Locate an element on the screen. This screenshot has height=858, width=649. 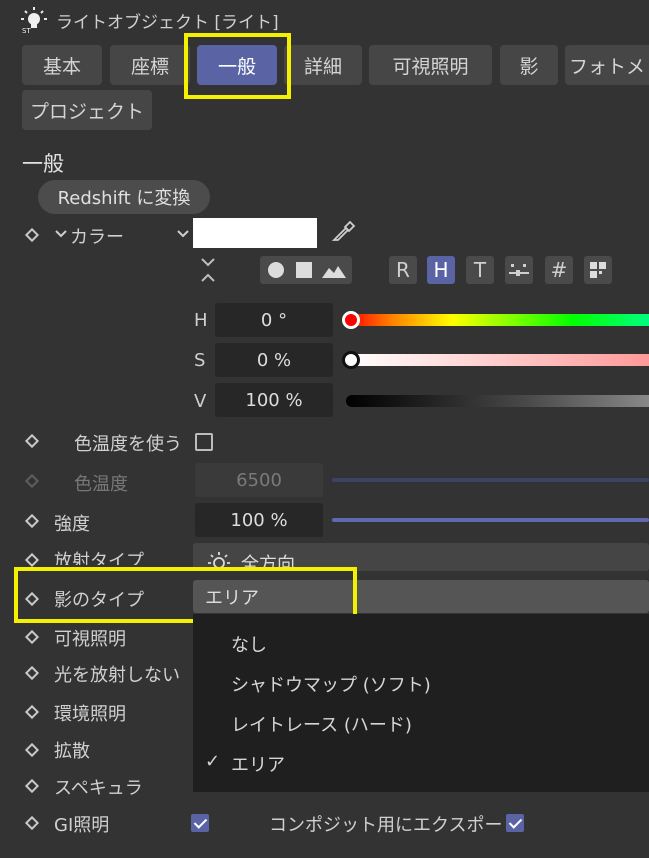
use-color-temp-checkbox is located at coordinates (204, 442).